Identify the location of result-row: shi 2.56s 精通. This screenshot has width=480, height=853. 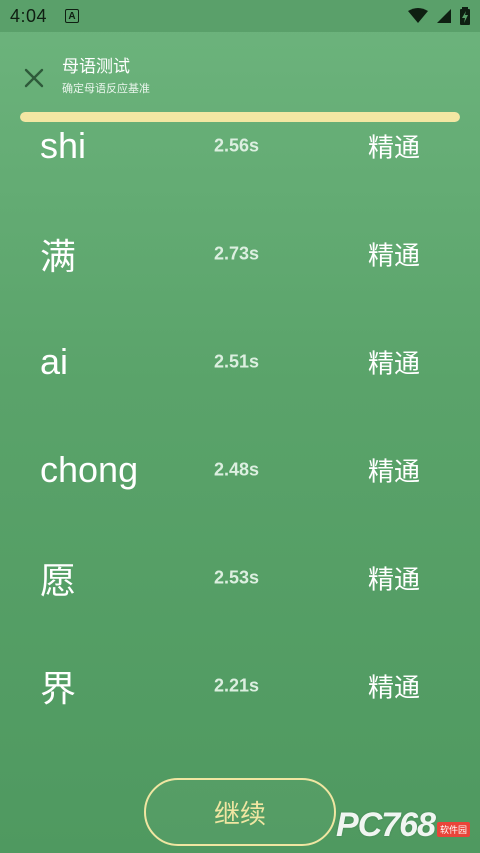
(240, 146).